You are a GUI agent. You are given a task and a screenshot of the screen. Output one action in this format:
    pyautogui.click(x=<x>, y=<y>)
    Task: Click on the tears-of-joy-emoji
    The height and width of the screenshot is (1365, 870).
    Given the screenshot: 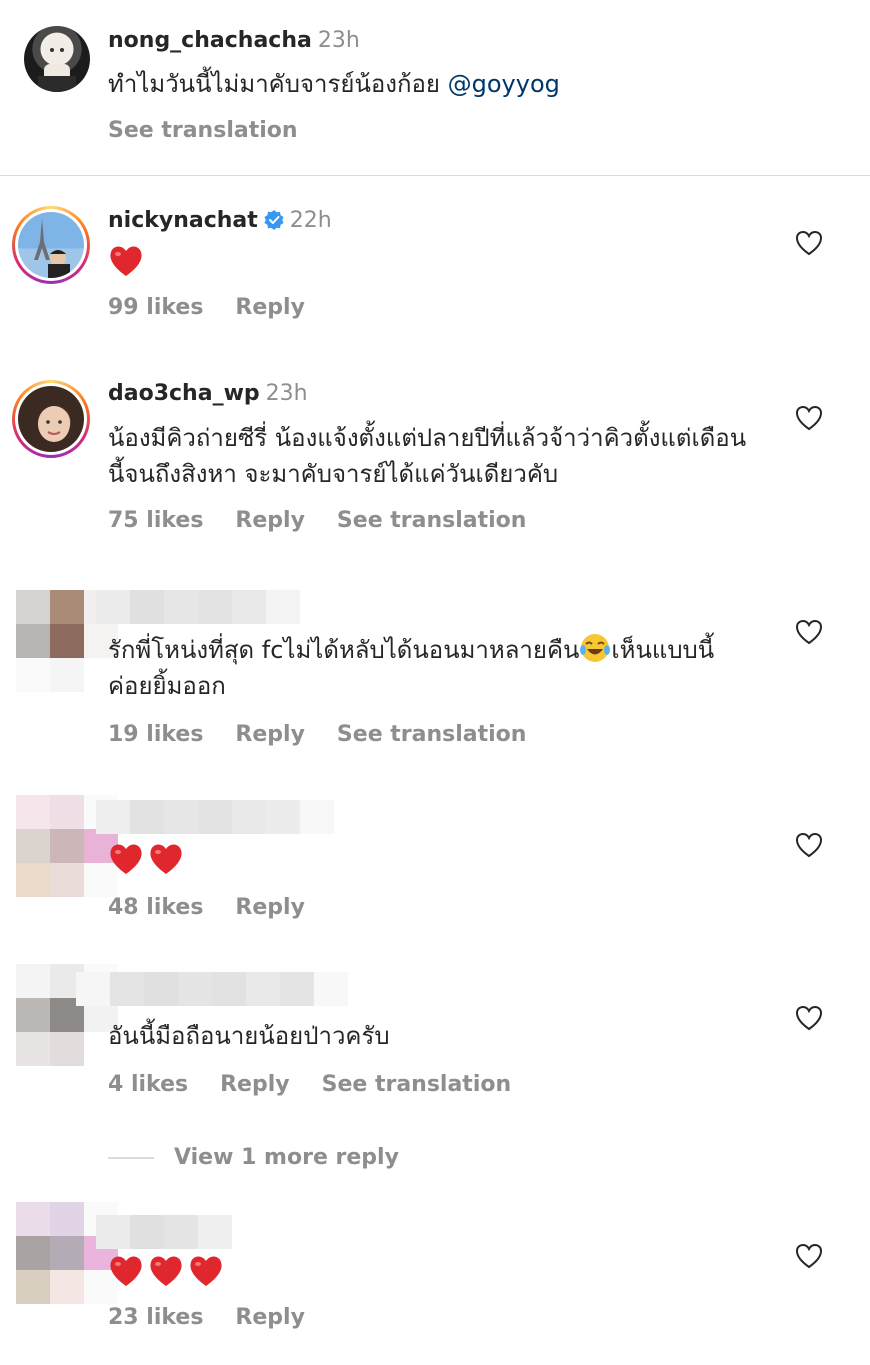 What is the action you would take?
    pyautogui.click(x=595, y=648)
    